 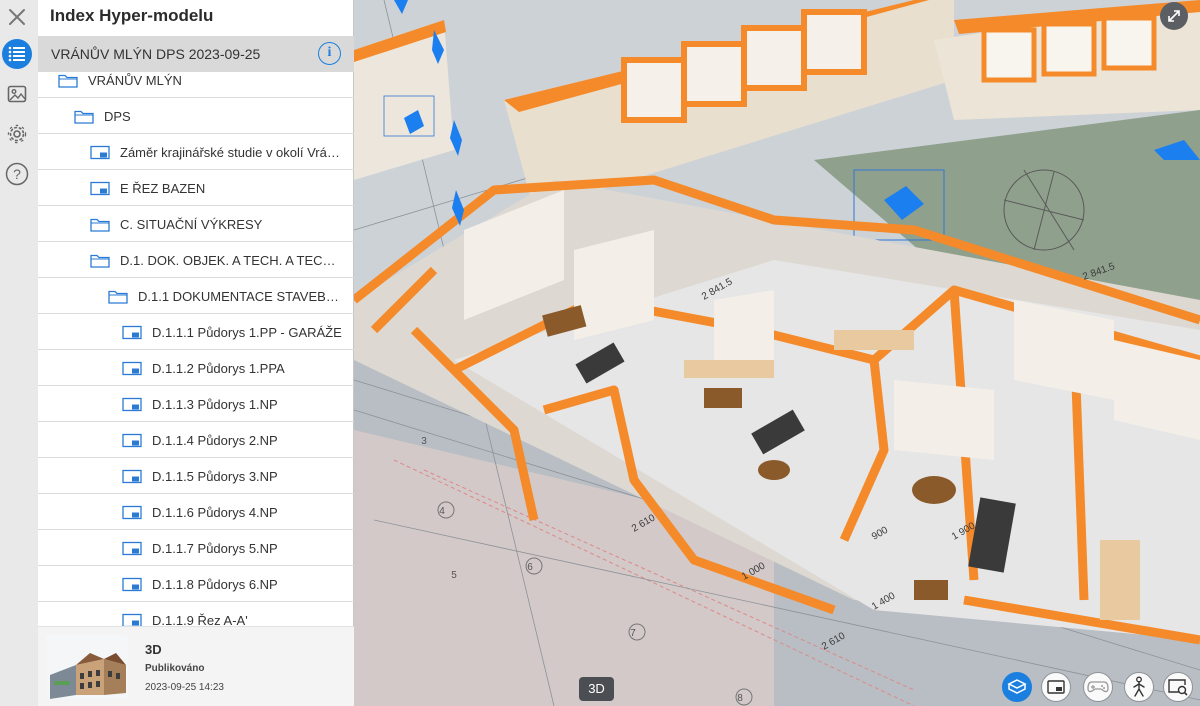 I want to click on tree-item-label: D.1.1.6 Půdorys 4.NP, so click(x=215, y=512).